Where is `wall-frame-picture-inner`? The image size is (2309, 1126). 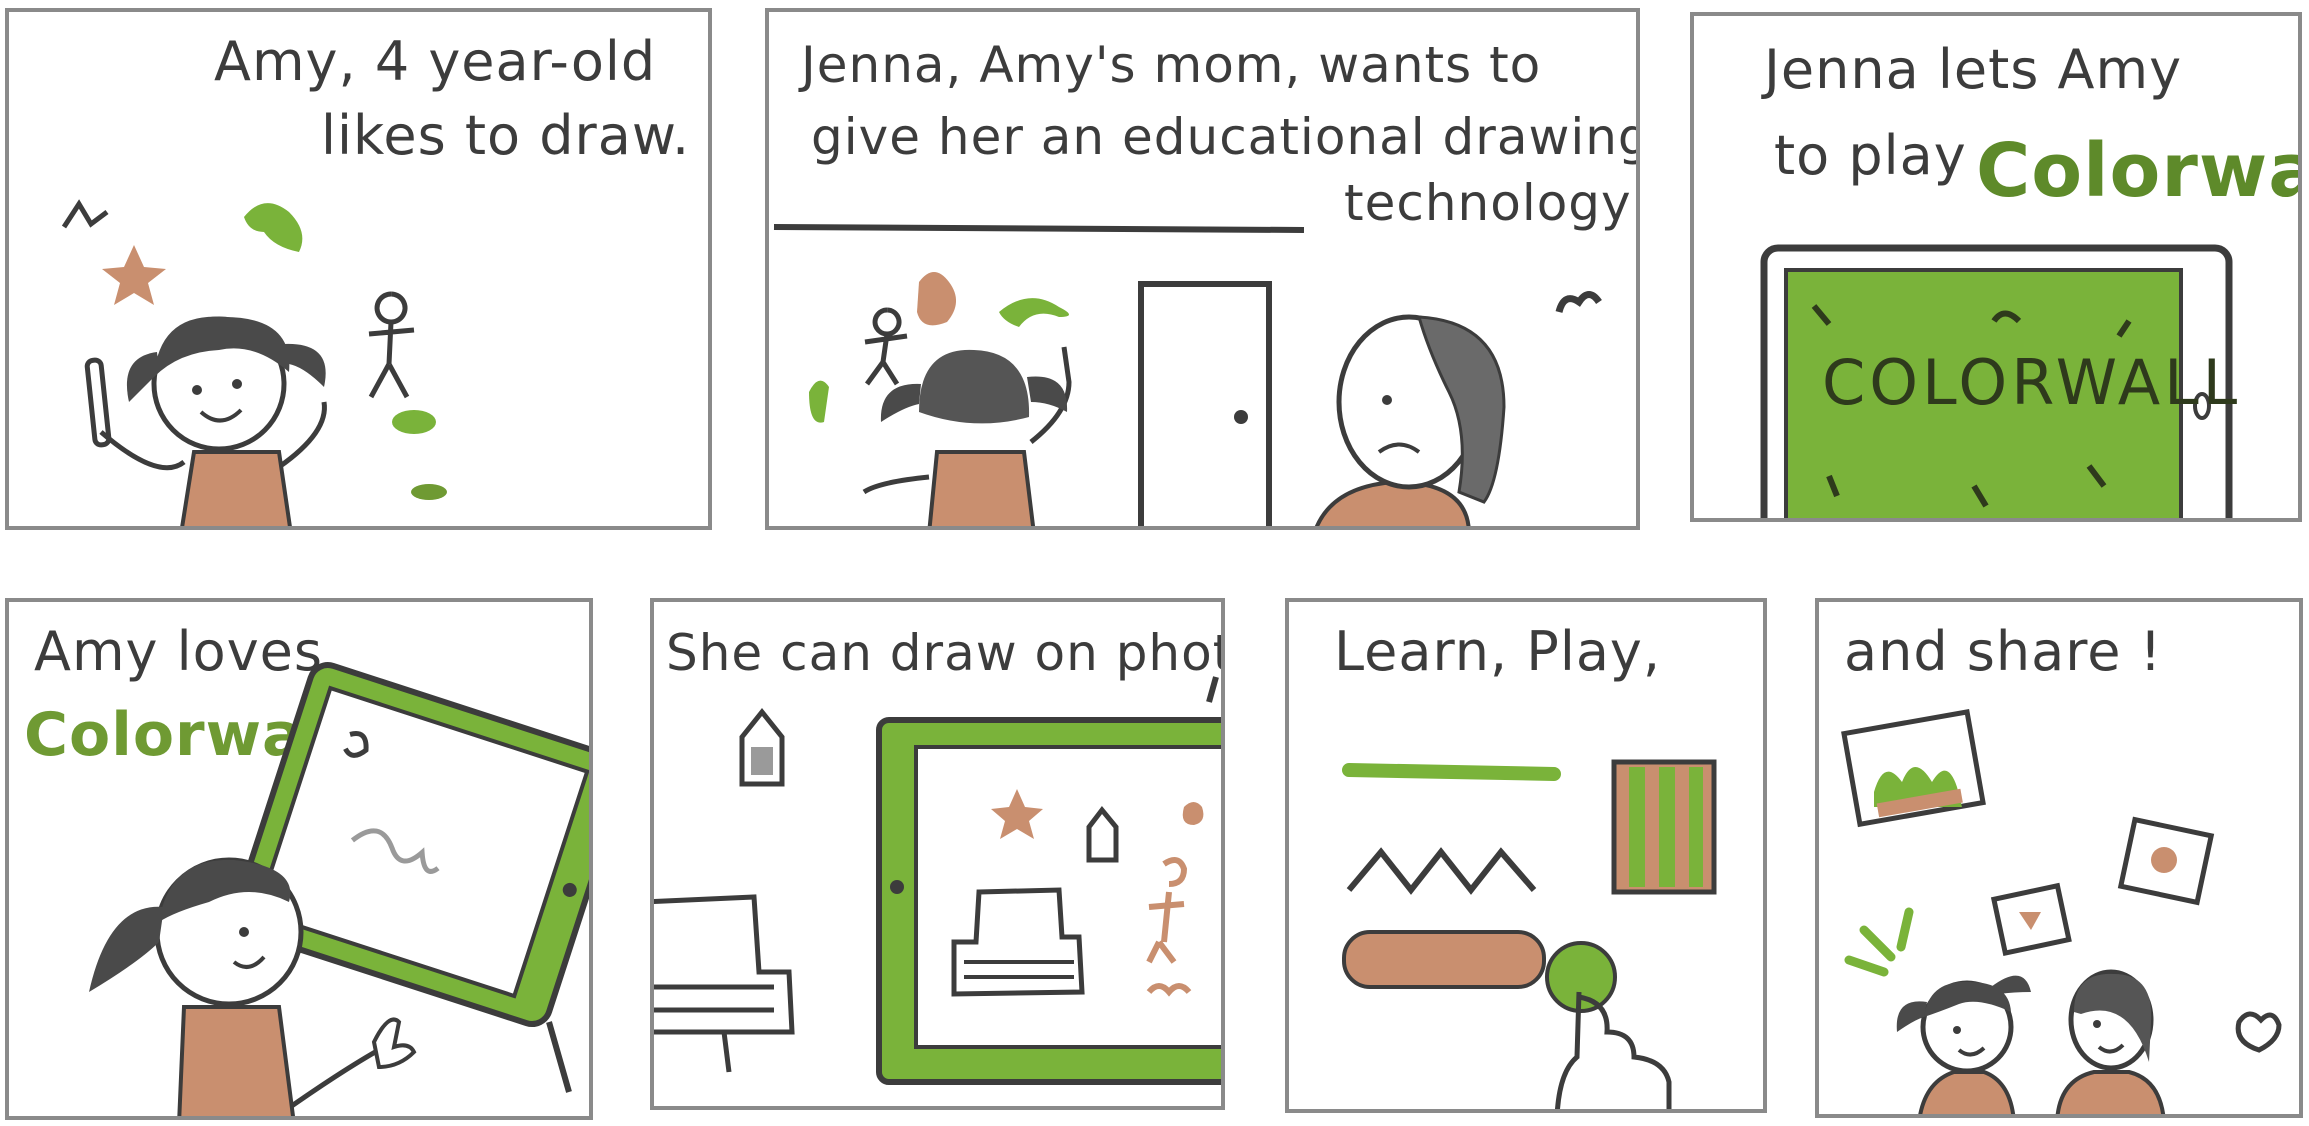 wall-frame-picture-inner is located at coordinates (762, 761).